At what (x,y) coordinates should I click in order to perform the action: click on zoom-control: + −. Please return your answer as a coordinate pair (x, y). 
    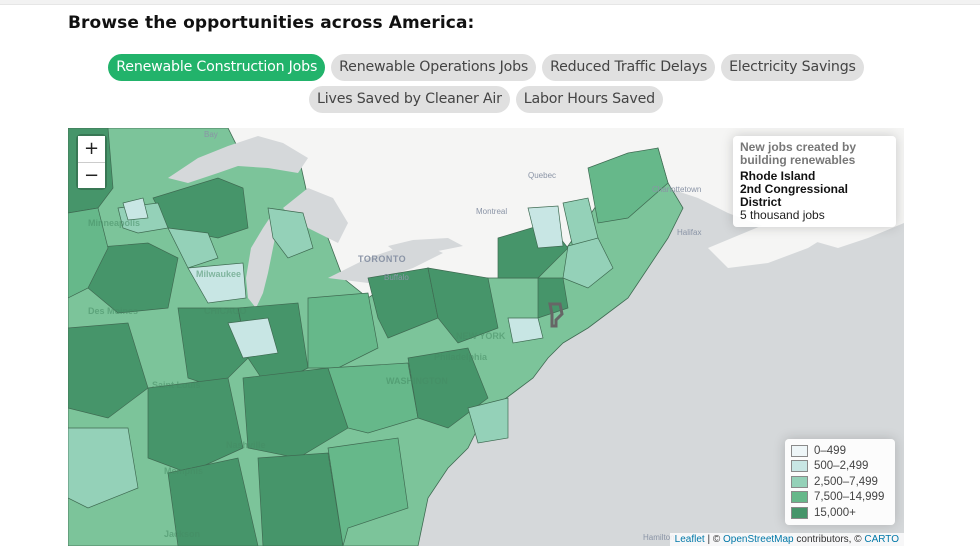
    Looking at the image, I should click on (91, 162).